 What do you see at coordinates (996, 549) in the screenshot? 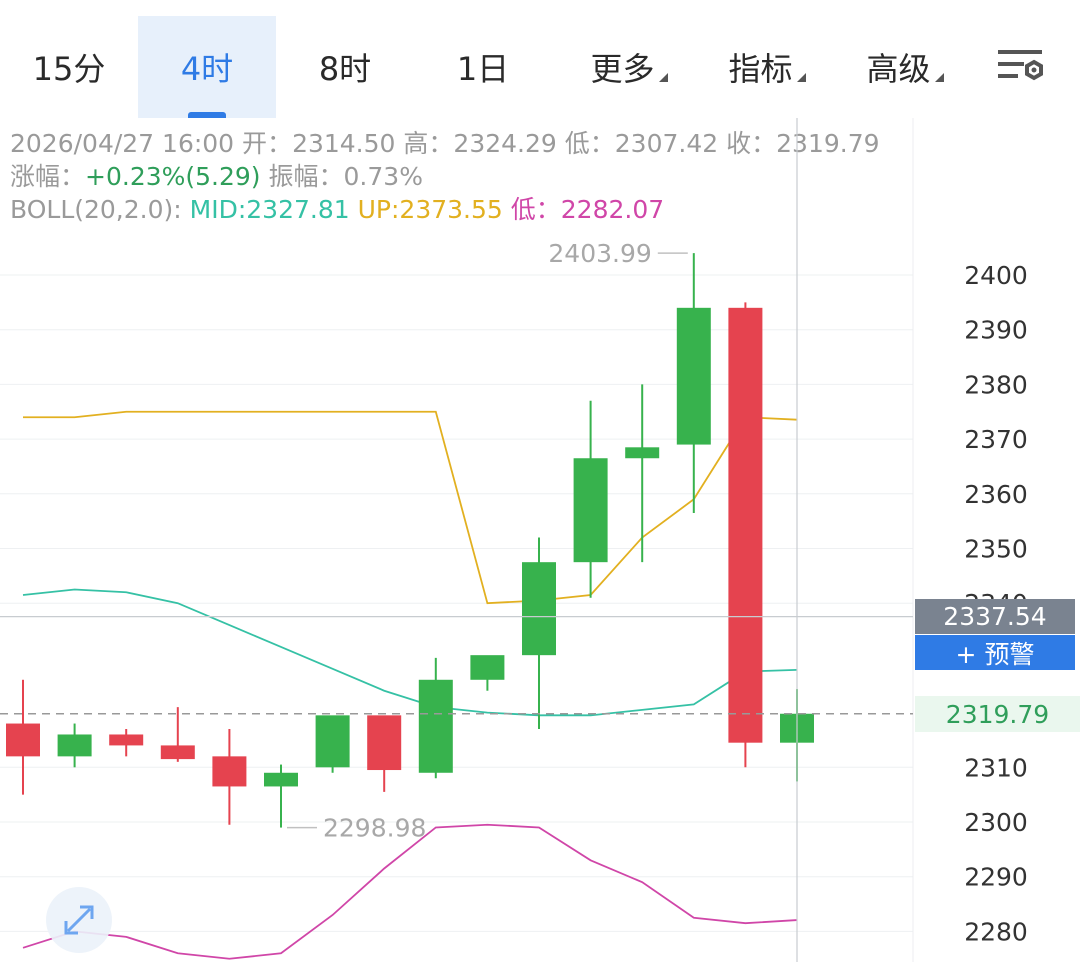
I see `y-tick-label: 2350` at bounding box center [996, 549].